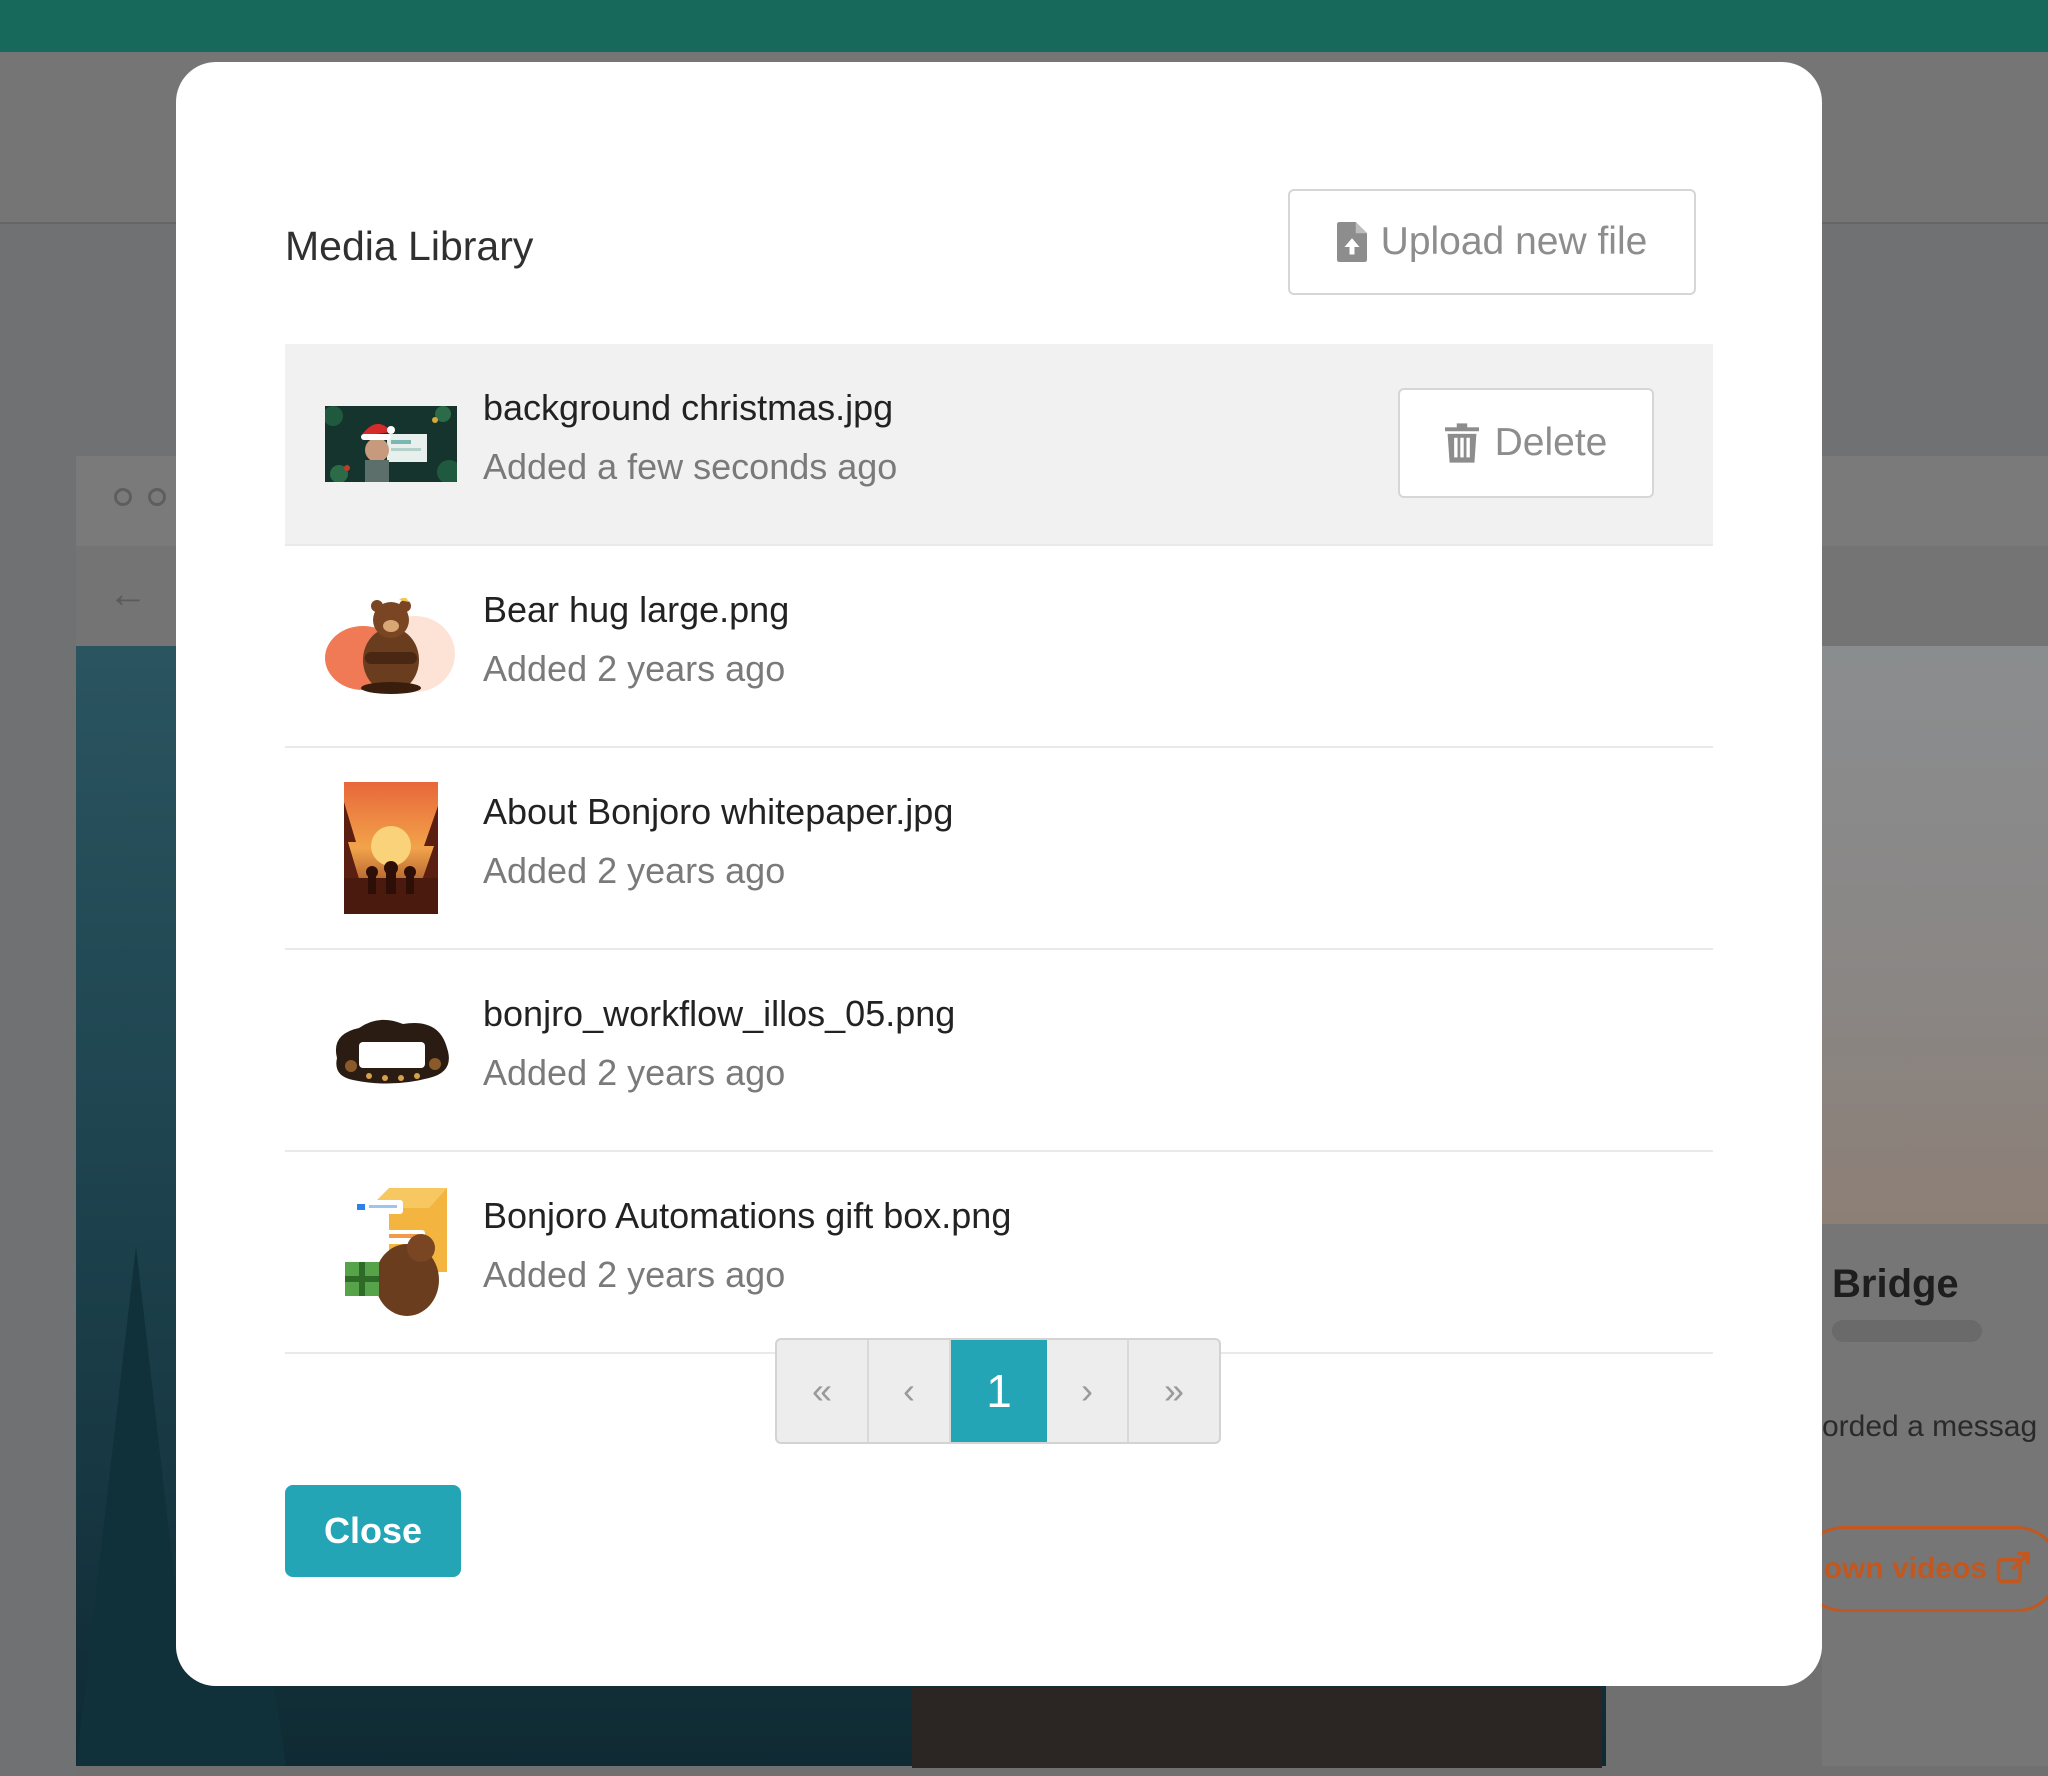  What do you see at coordinates (719, 1013) in the screenshot?
I see `file-name: bonjro_workflow_illos_05.png` at bounding box center [719, 1013].